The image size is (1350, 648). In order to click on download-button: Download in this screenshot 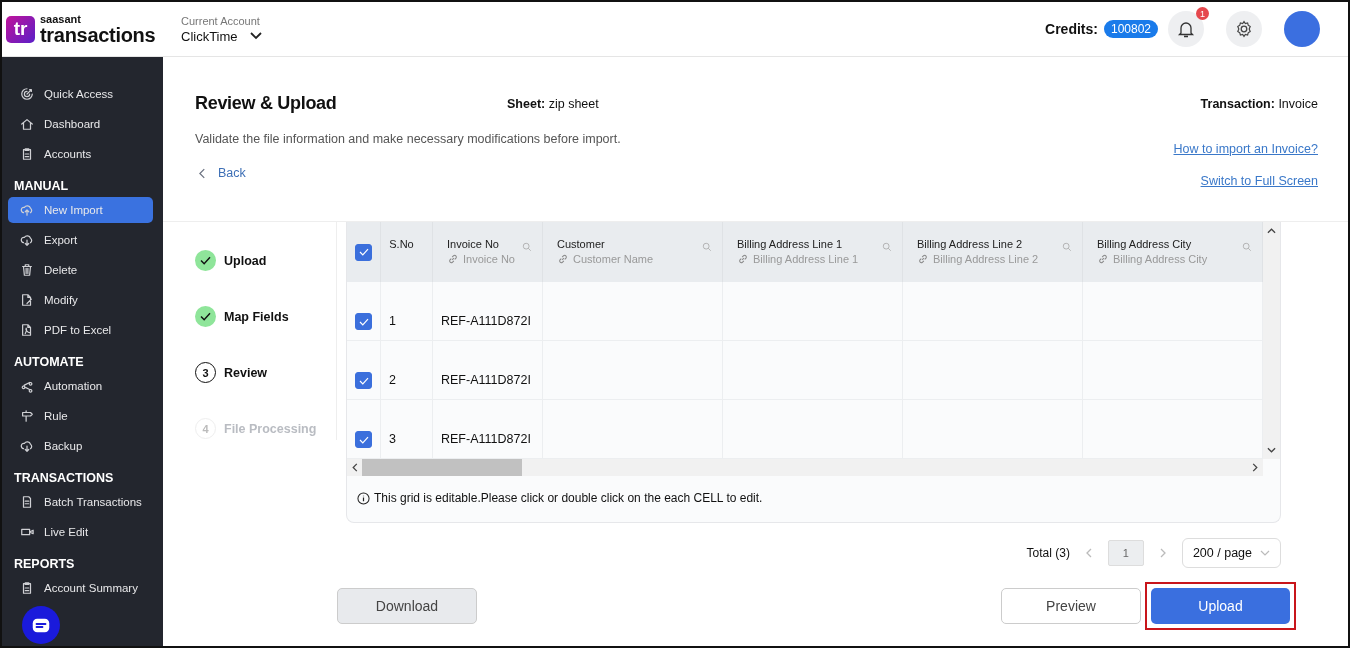, I will do `click(407, 606)`.